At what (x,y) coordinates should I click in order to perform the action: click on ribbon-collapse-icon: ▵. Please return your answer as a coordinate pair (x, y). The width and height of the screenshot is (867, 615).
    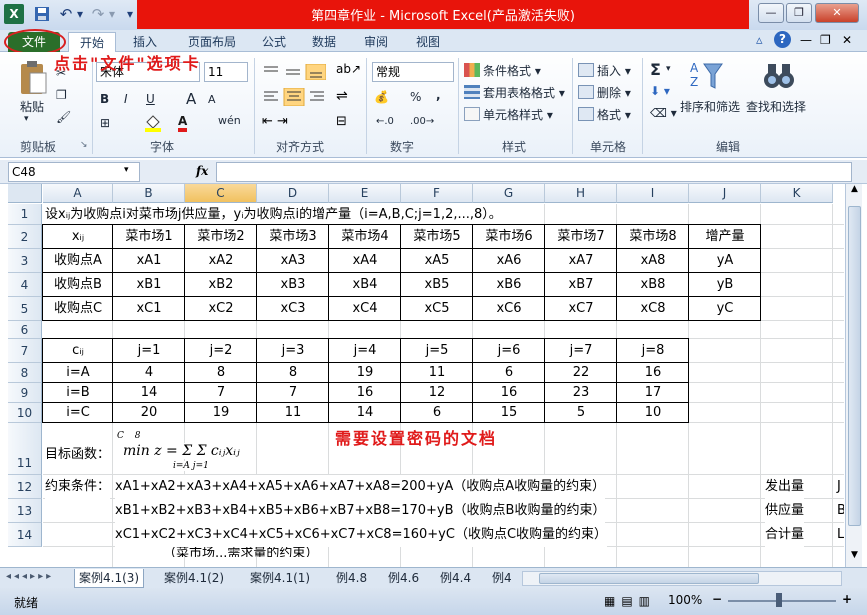
    Looking at the image, I should click on (759, 40).